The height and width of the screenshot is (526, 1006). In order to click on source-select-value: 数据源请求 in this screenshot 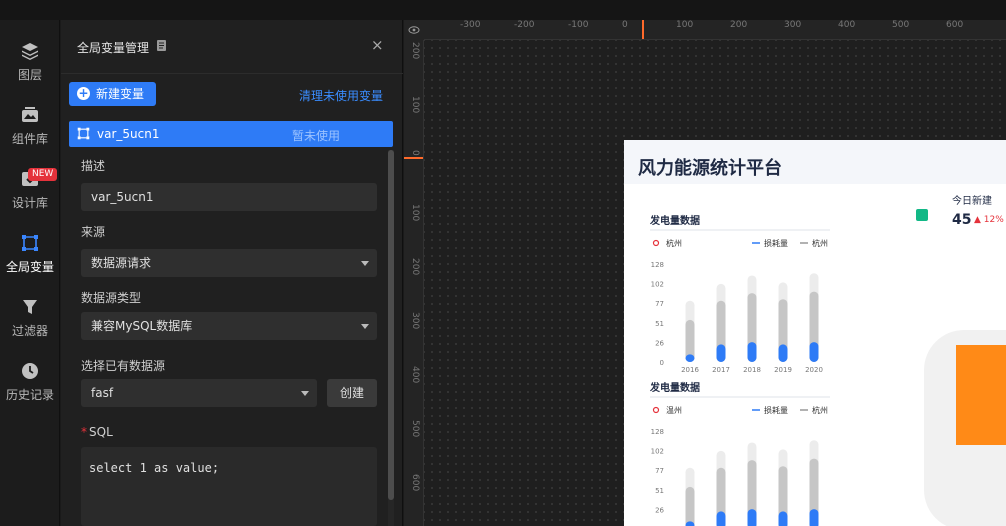, I will do `click(121, 263)`.